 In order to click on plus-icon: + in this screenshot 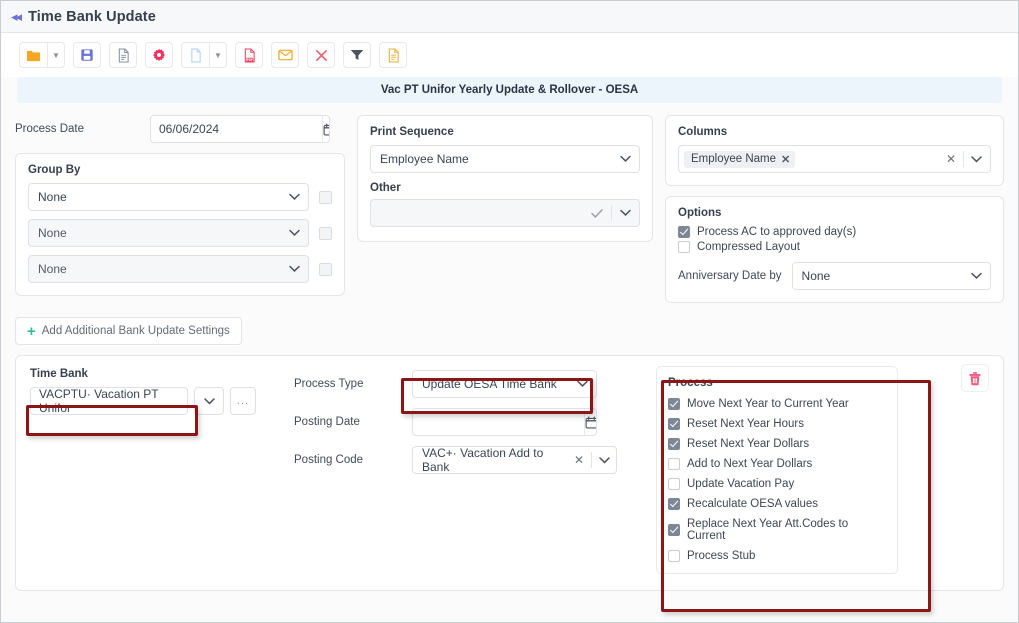, I will do `click(31, 331)`.